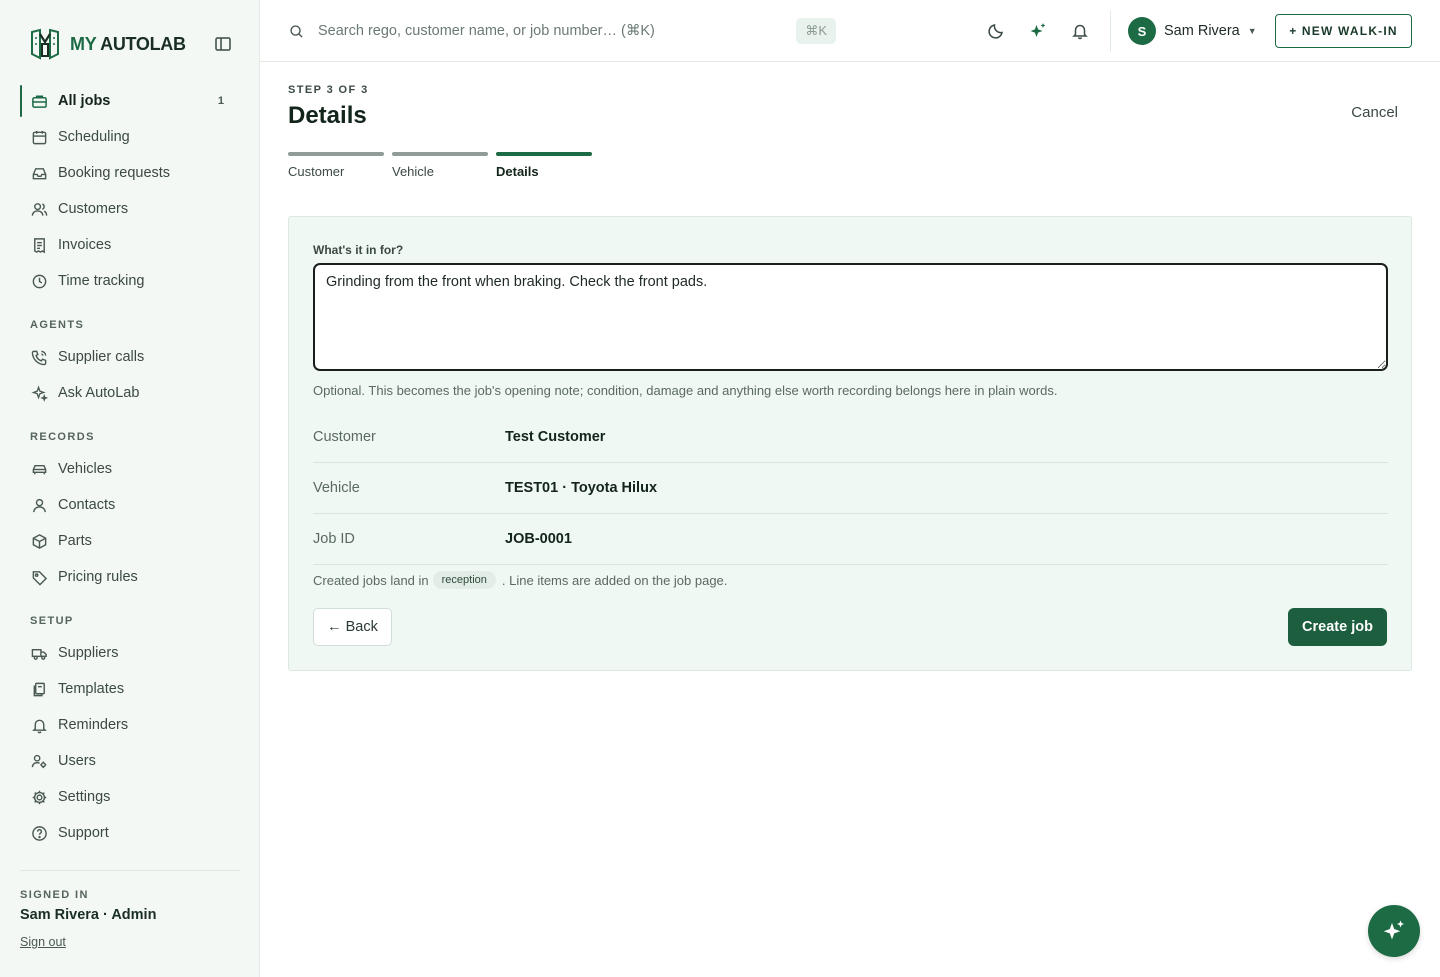 The width and height of the screenshot is (1440, 977). I want to click on sidebar-toggle-icon, so click(223, 44).